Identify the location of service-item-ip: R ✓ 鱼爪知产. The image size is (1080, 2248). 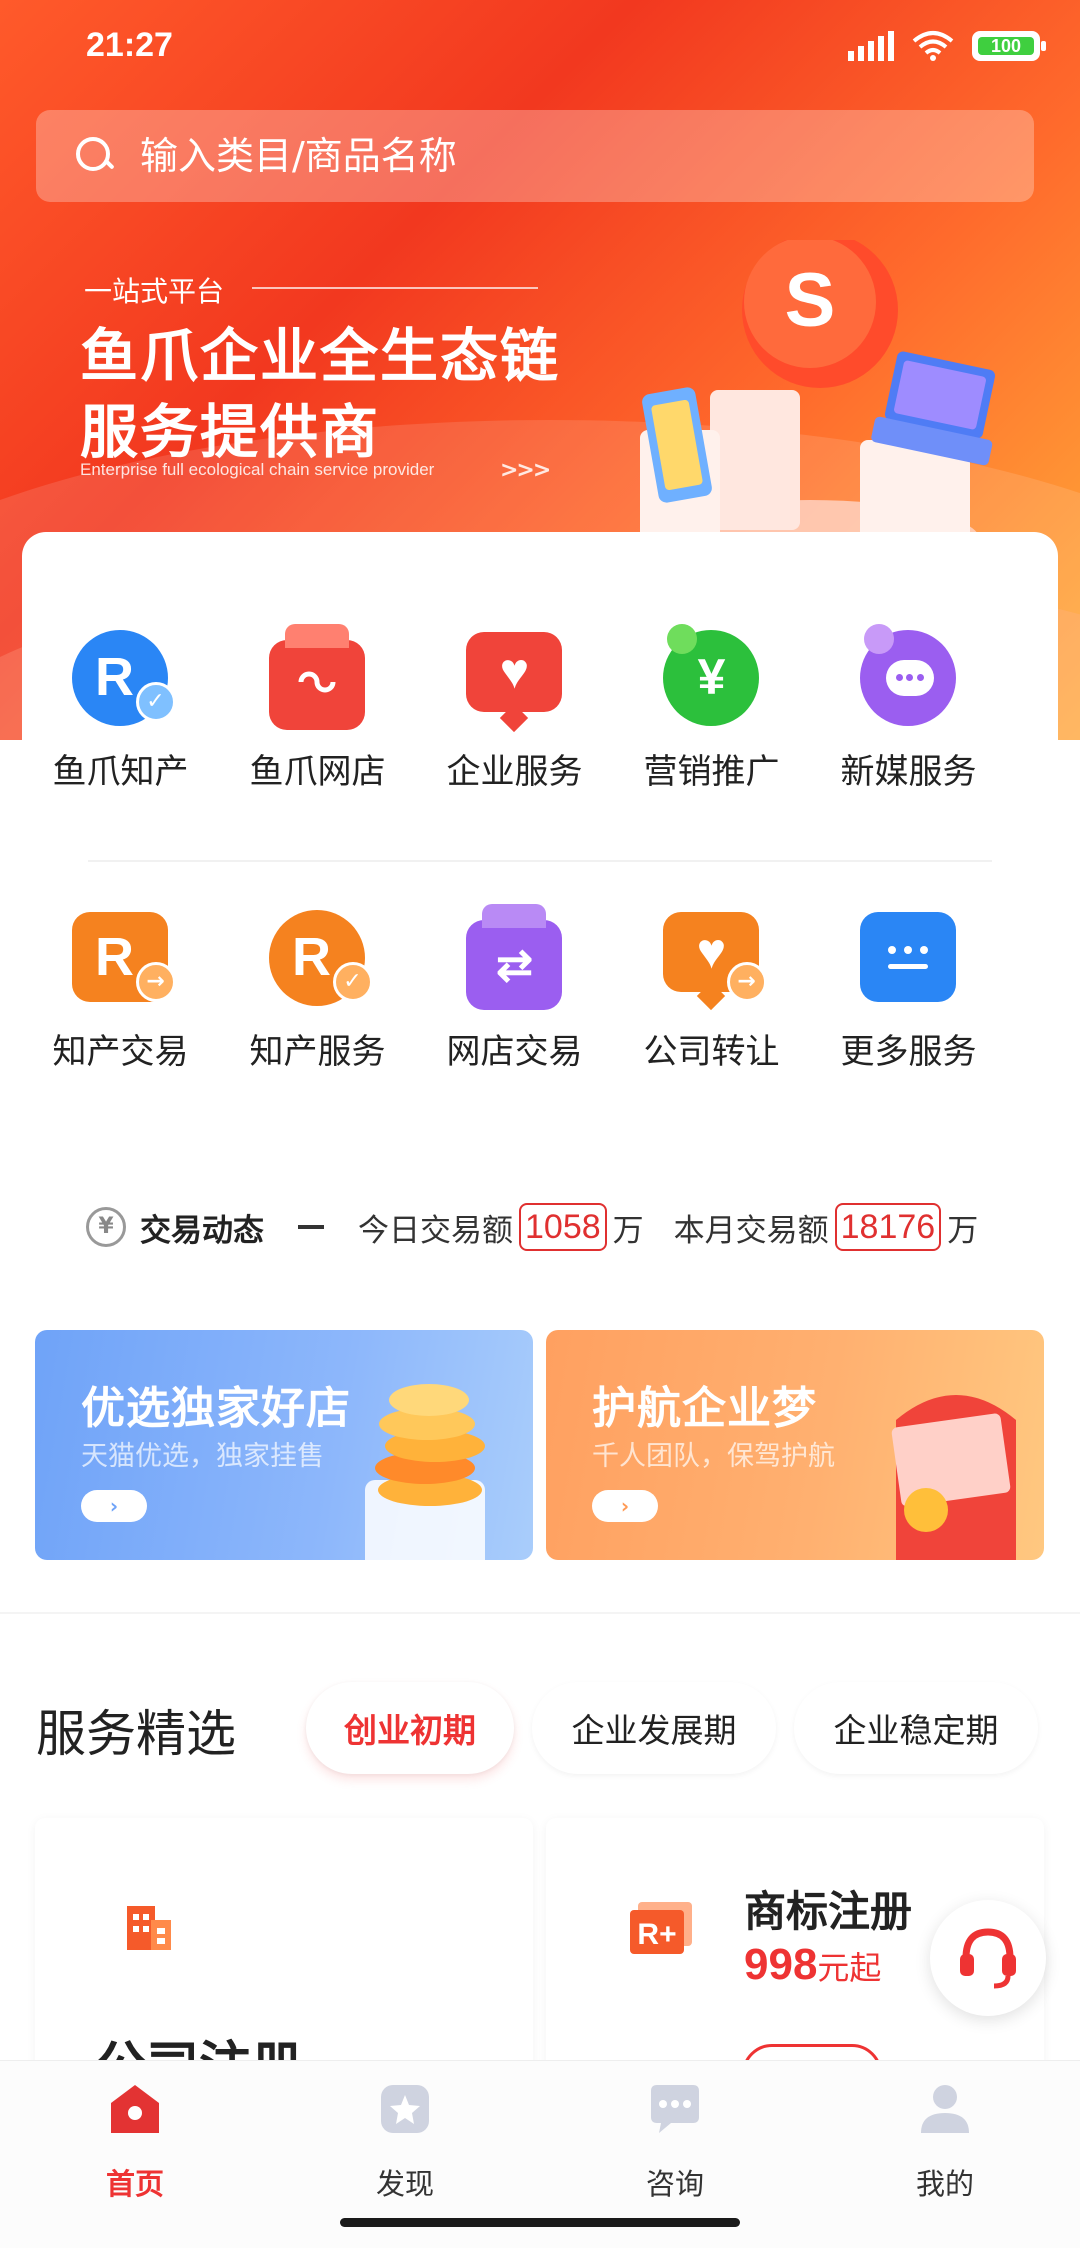
(120, 707).